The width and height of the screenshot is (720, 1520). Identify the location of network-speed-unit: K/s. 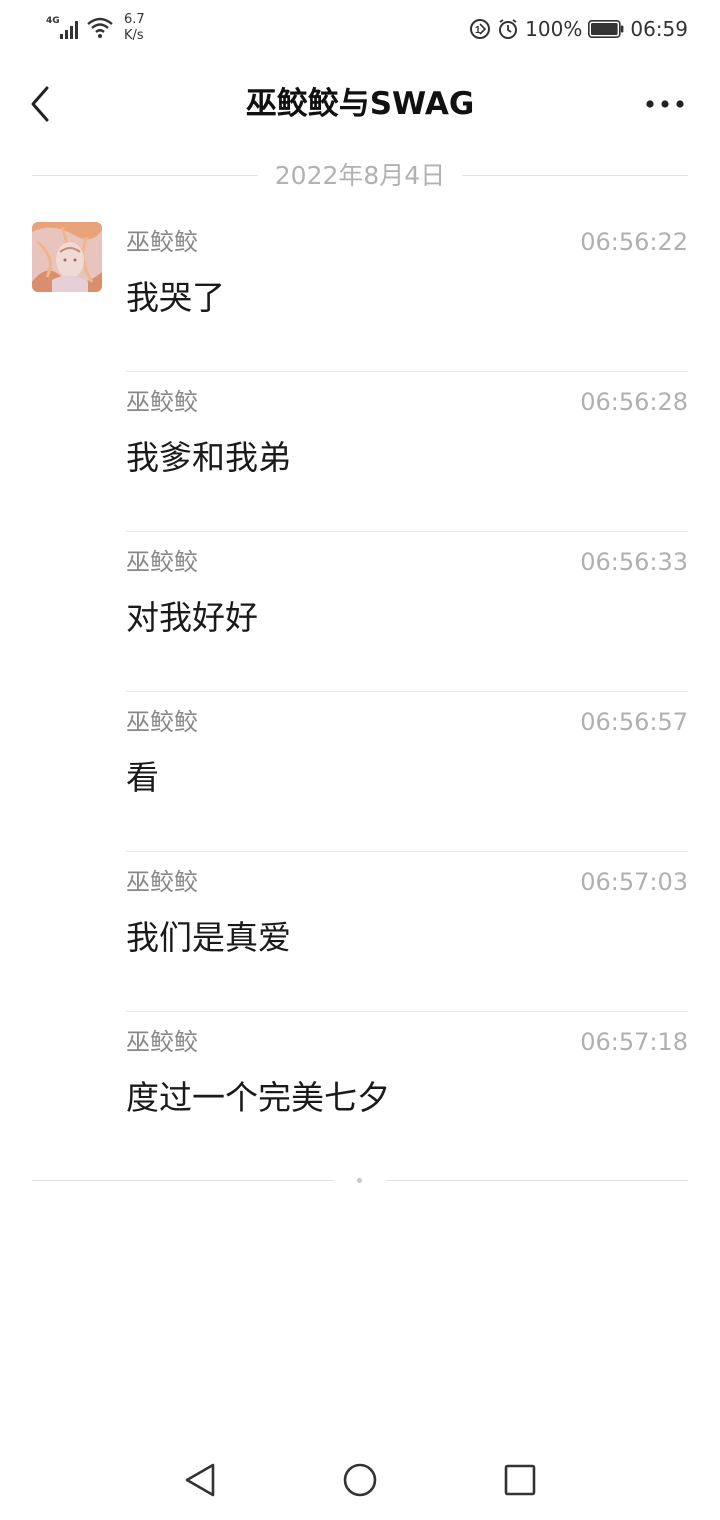
(134, 35).